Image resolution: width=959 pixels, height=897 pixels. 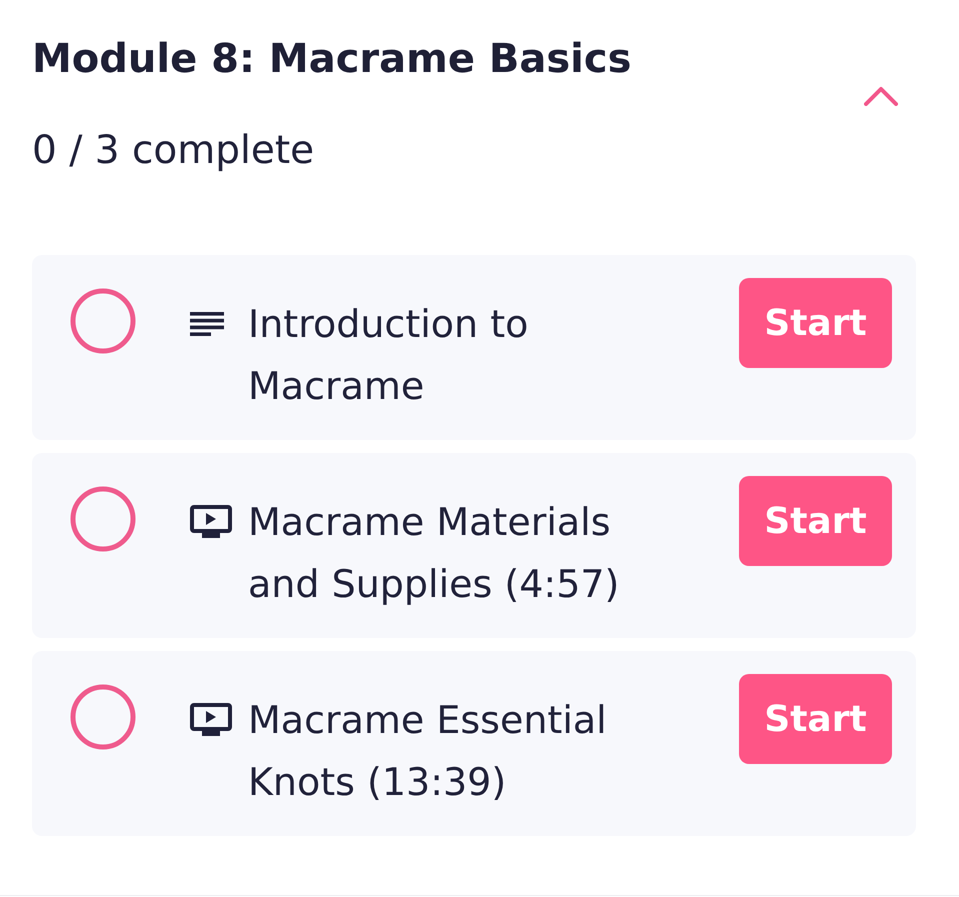 What do you see at coordinates (428, 751) in the screenshot?
I see `lesson-title: Macrame Essential Knots (13:39)` at bounding box center [428, 751].